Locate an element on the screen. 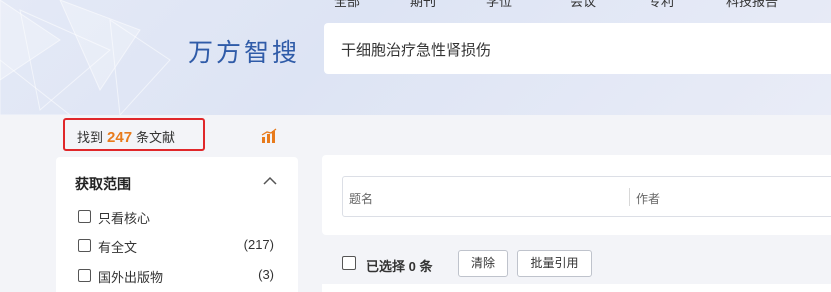 This screenshot has height=292, width=831. batch-cite-button: 批量引用 is located at coordinates (554, 263).